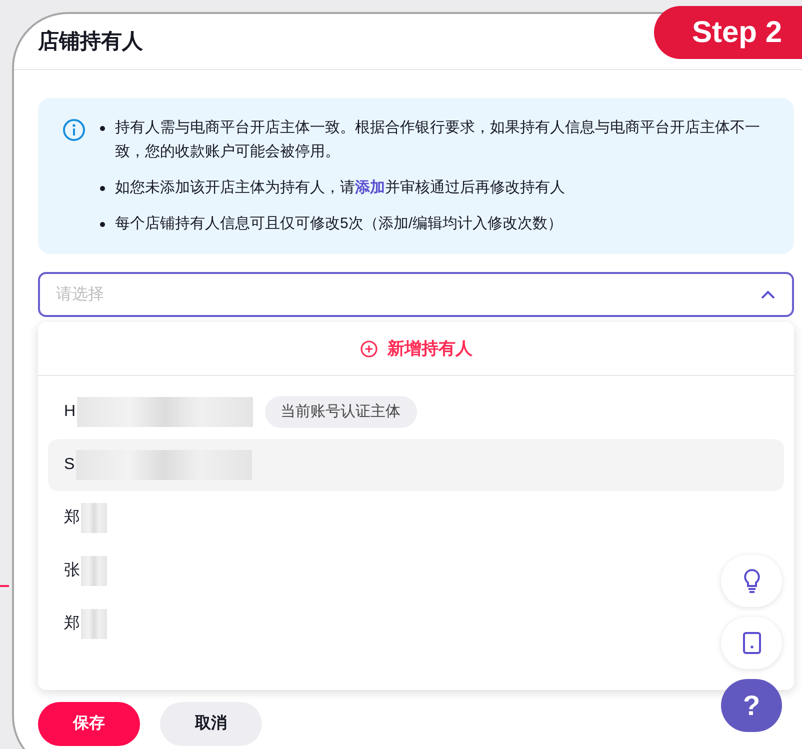  Describe the element at coordinates (70, 412) in the screenshot. I see `holder-name: H` at that location.